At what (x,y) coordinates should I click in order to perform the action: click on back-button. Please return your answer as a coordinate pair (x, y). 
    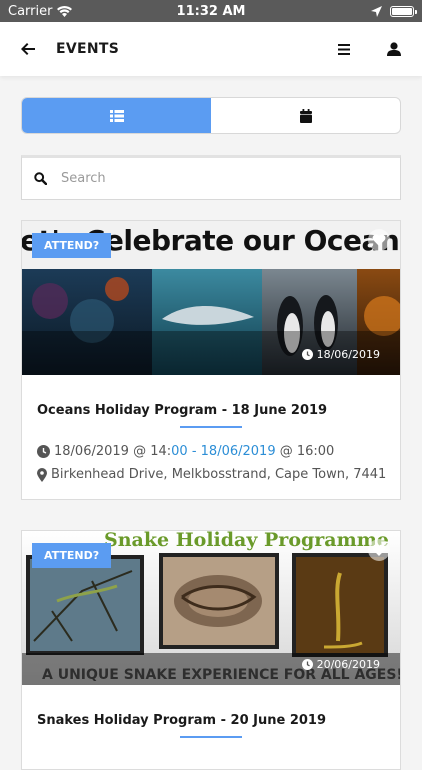
    Looking at the image, I should click on (28, 49).